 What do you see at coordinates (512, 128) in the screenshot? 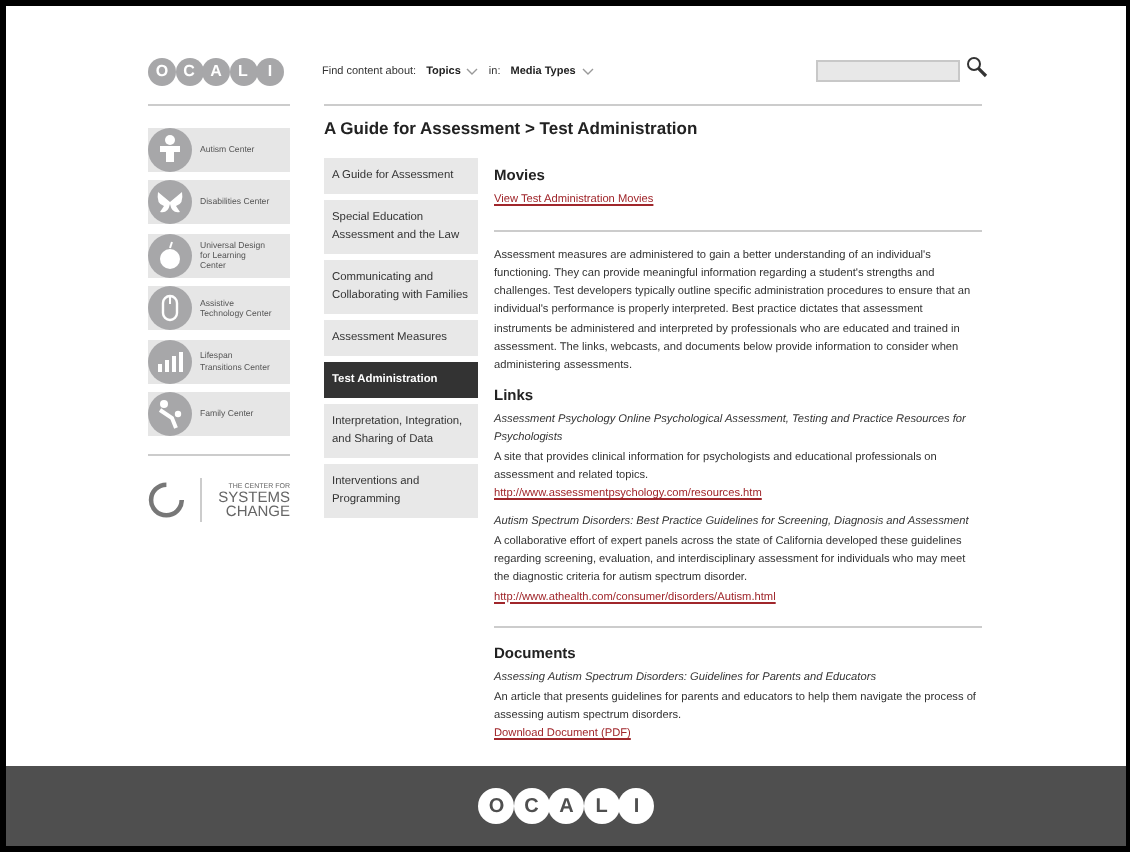
I see `page-title: A Guide for Assessment > Test Administration` at bounding box center [512, 128].